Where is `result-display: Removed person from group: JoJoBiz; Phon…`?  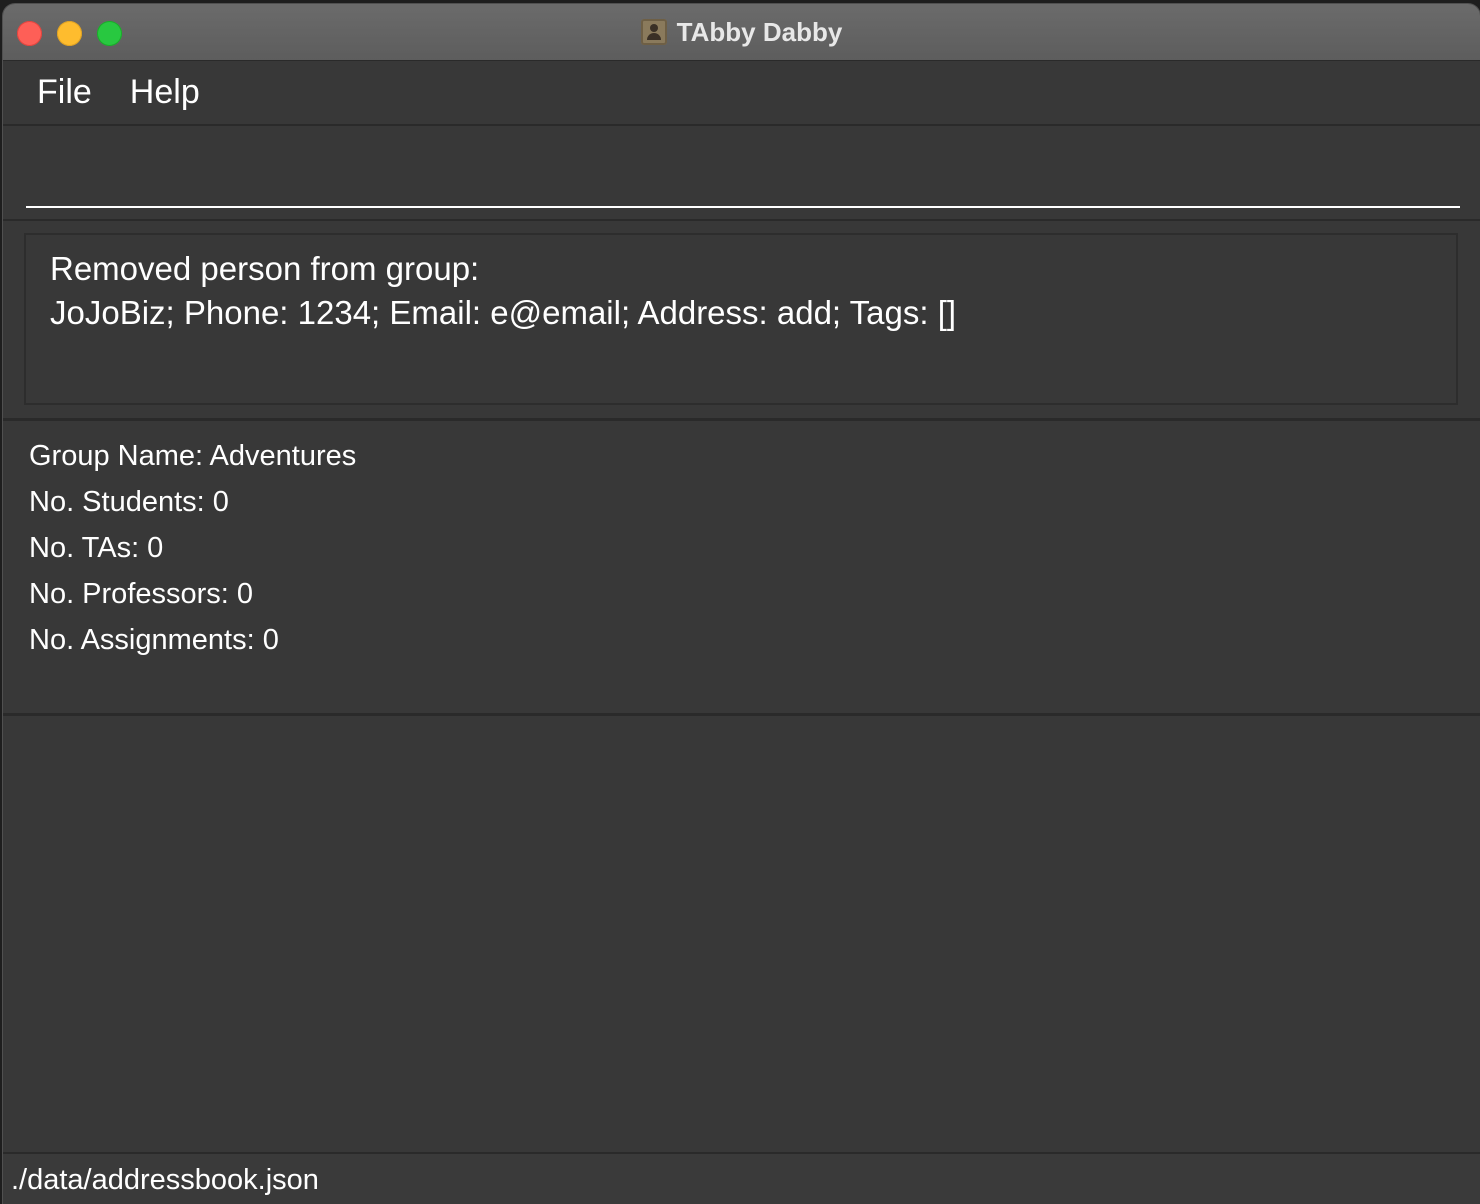
result-display: Removed person from group: JoJoBiz; Phon… is located at coordinates (741, 319).